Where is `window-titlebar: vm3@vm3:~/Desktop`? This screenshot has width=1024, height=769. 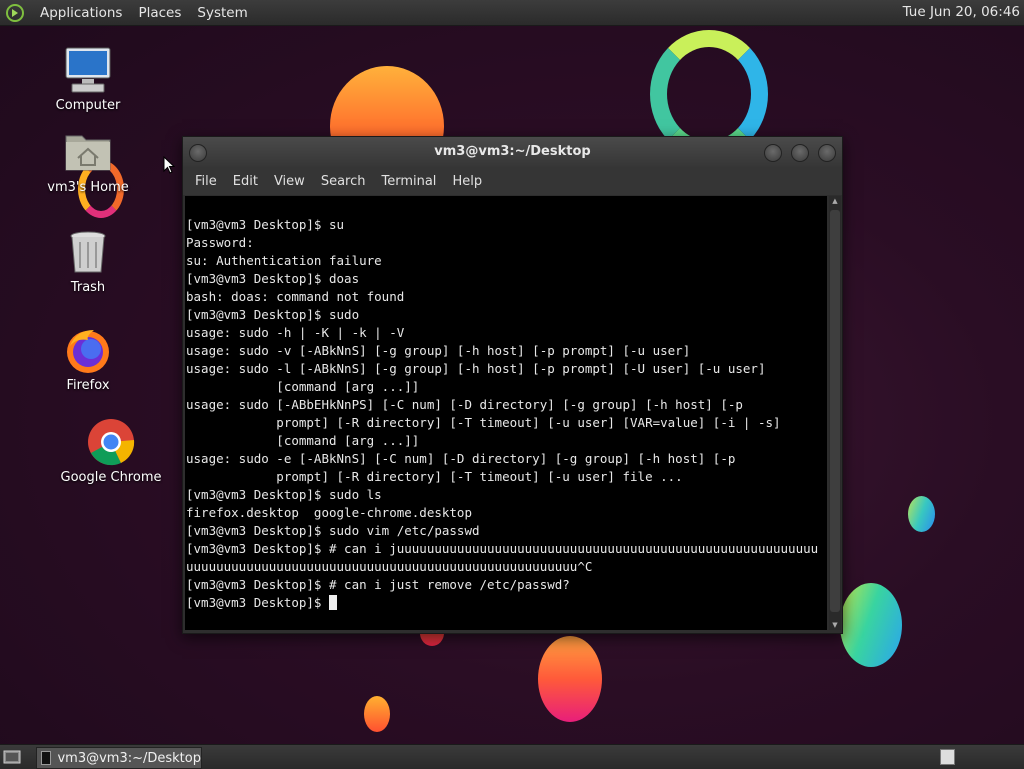 window-titlebar: vm3@vm3:~/Desktop is located at coordinates (512, 152).